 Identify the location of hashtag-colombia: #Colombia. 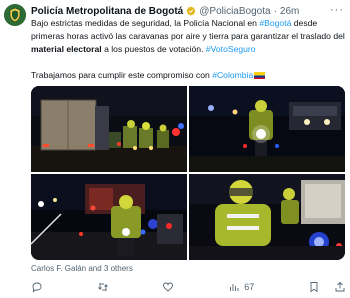
(232, 75).